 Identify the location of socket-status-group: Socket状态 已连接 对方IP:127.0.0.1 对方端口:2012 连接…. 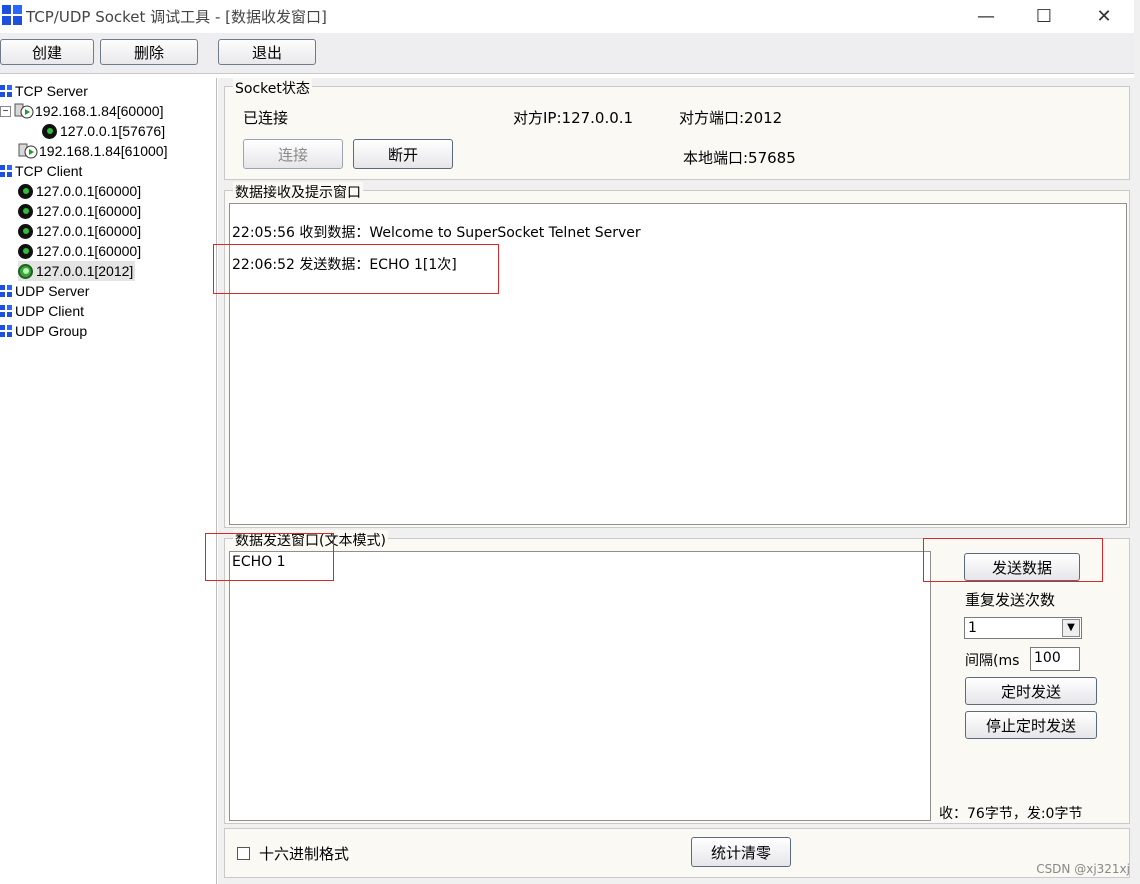
(677, 129).